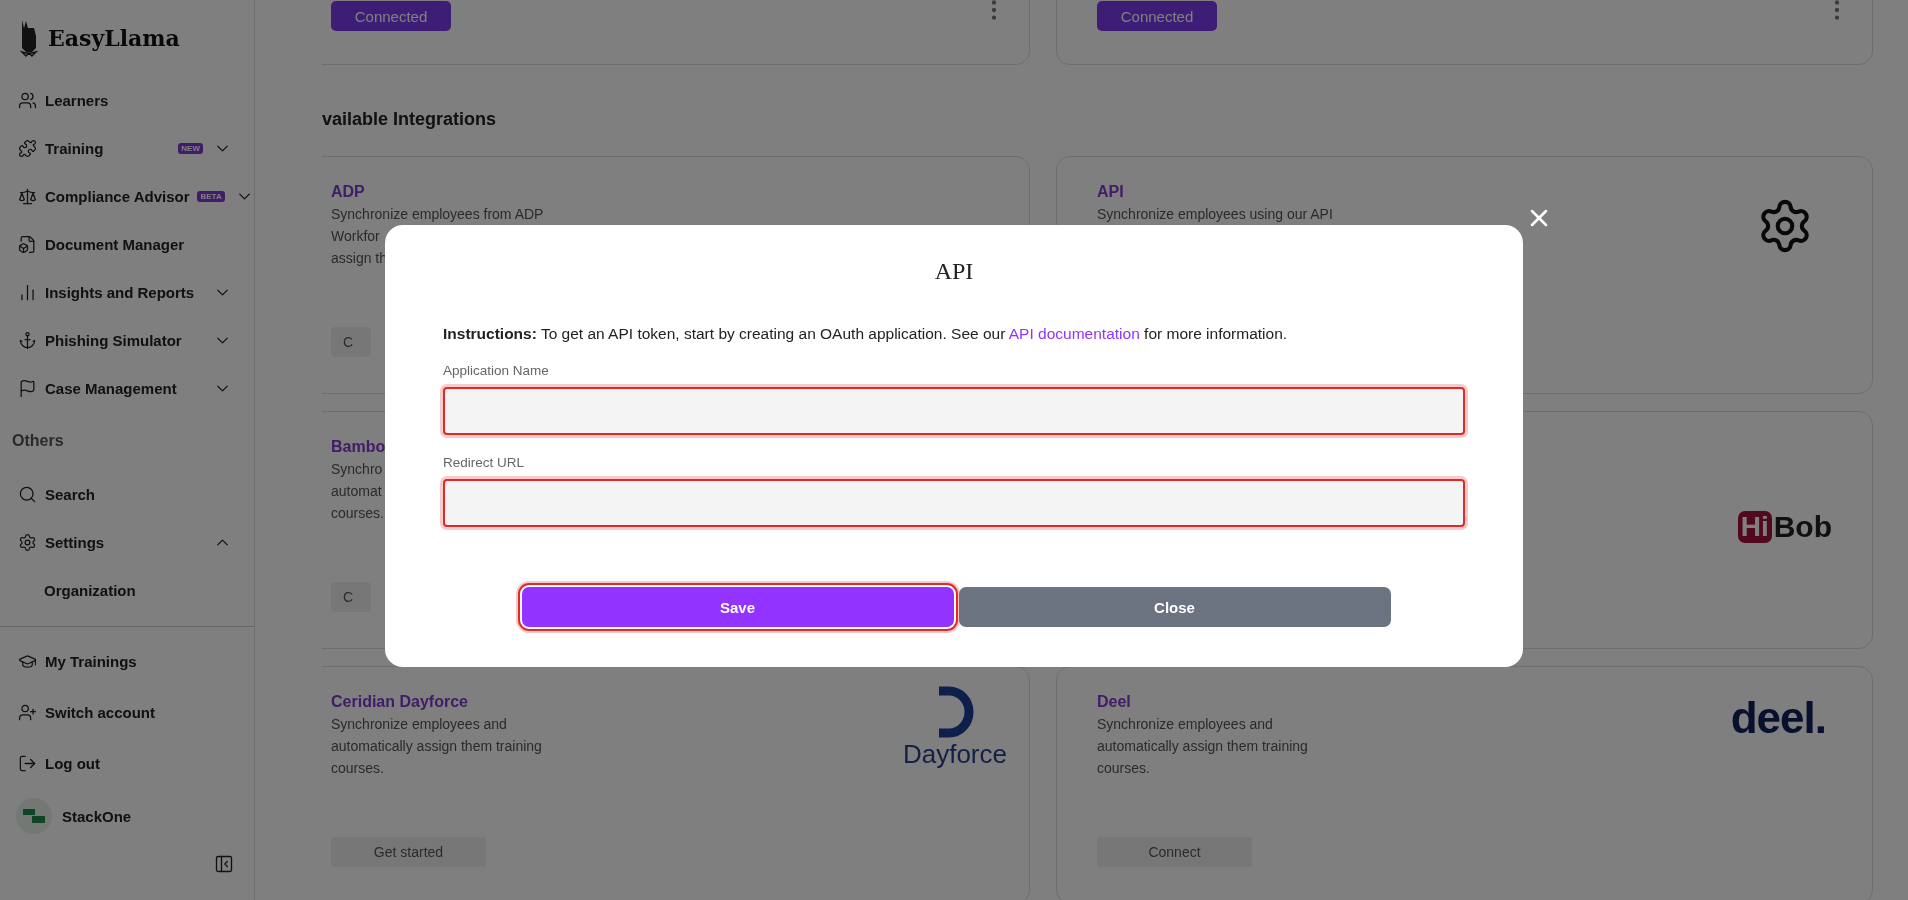 Image resolution: width=1908 pixels, height=900 pixels. Describe the element at coordinates (77, 100) in the screenshot. I see `sidebar-item-label: Learners` at that location.